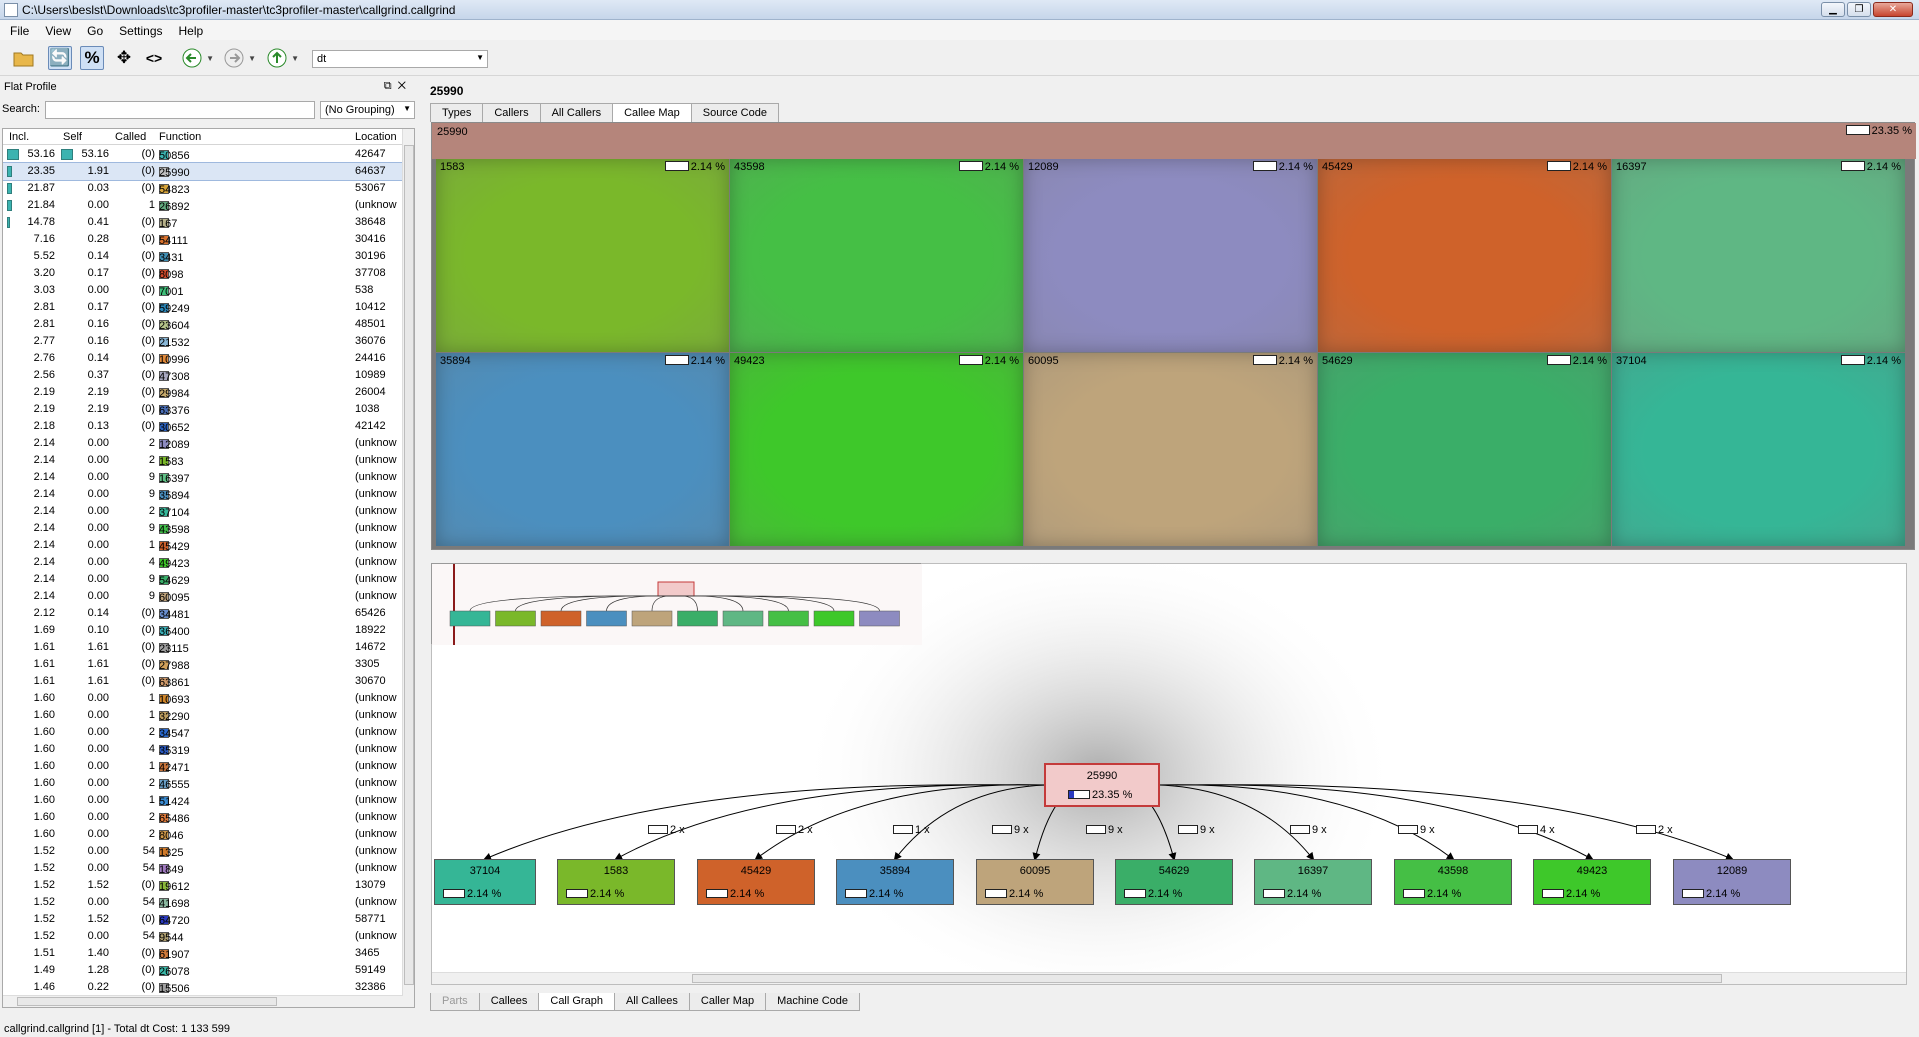 The image size is (1919, 1037). What do you see at coordinates (203, 987) in the screenshot?
I see `table-row: 1.46 0.22 (0) 15506 32386` at bounding box center [203, 987].